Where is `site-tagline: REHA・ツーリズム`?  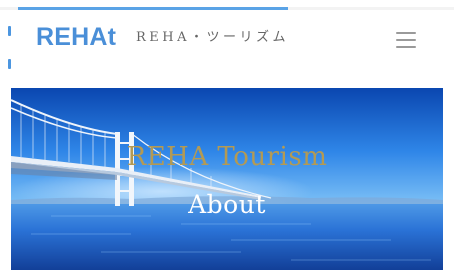
site-tagline: REHA・ツーリズム is located at coordinates (213, 37).